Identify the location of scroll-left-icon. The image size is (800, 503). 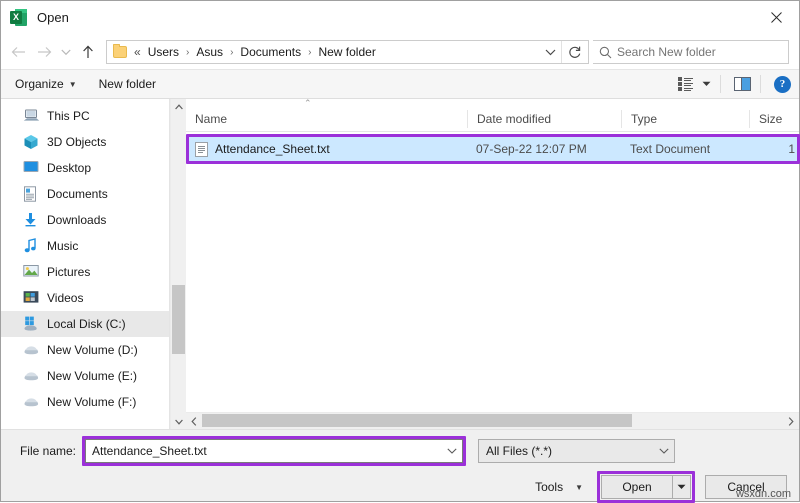
(194, 421).